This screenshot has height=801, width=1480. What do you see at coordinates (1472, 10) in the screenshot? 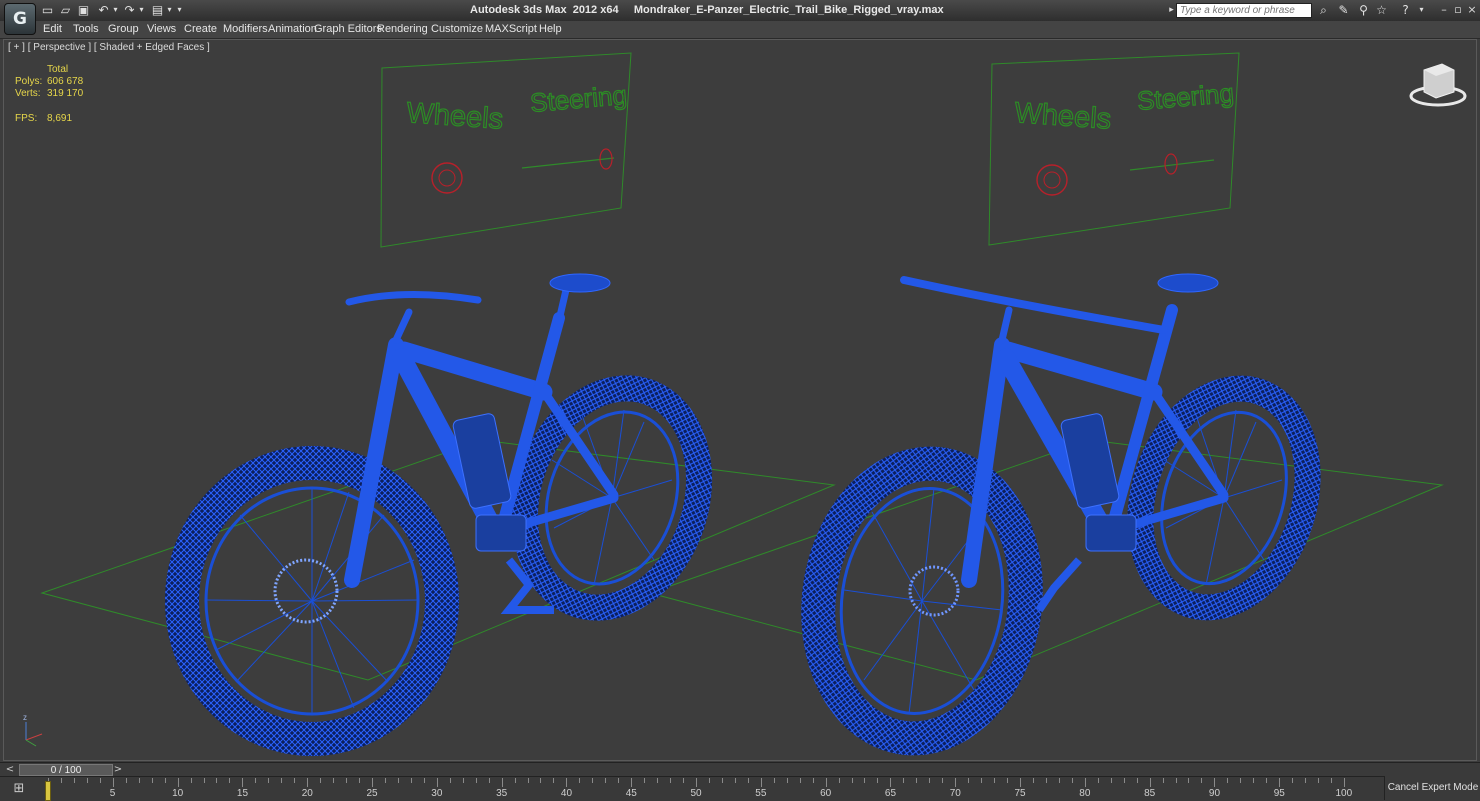
I see `close-icon: ×` at bounding box center [1472, 10].